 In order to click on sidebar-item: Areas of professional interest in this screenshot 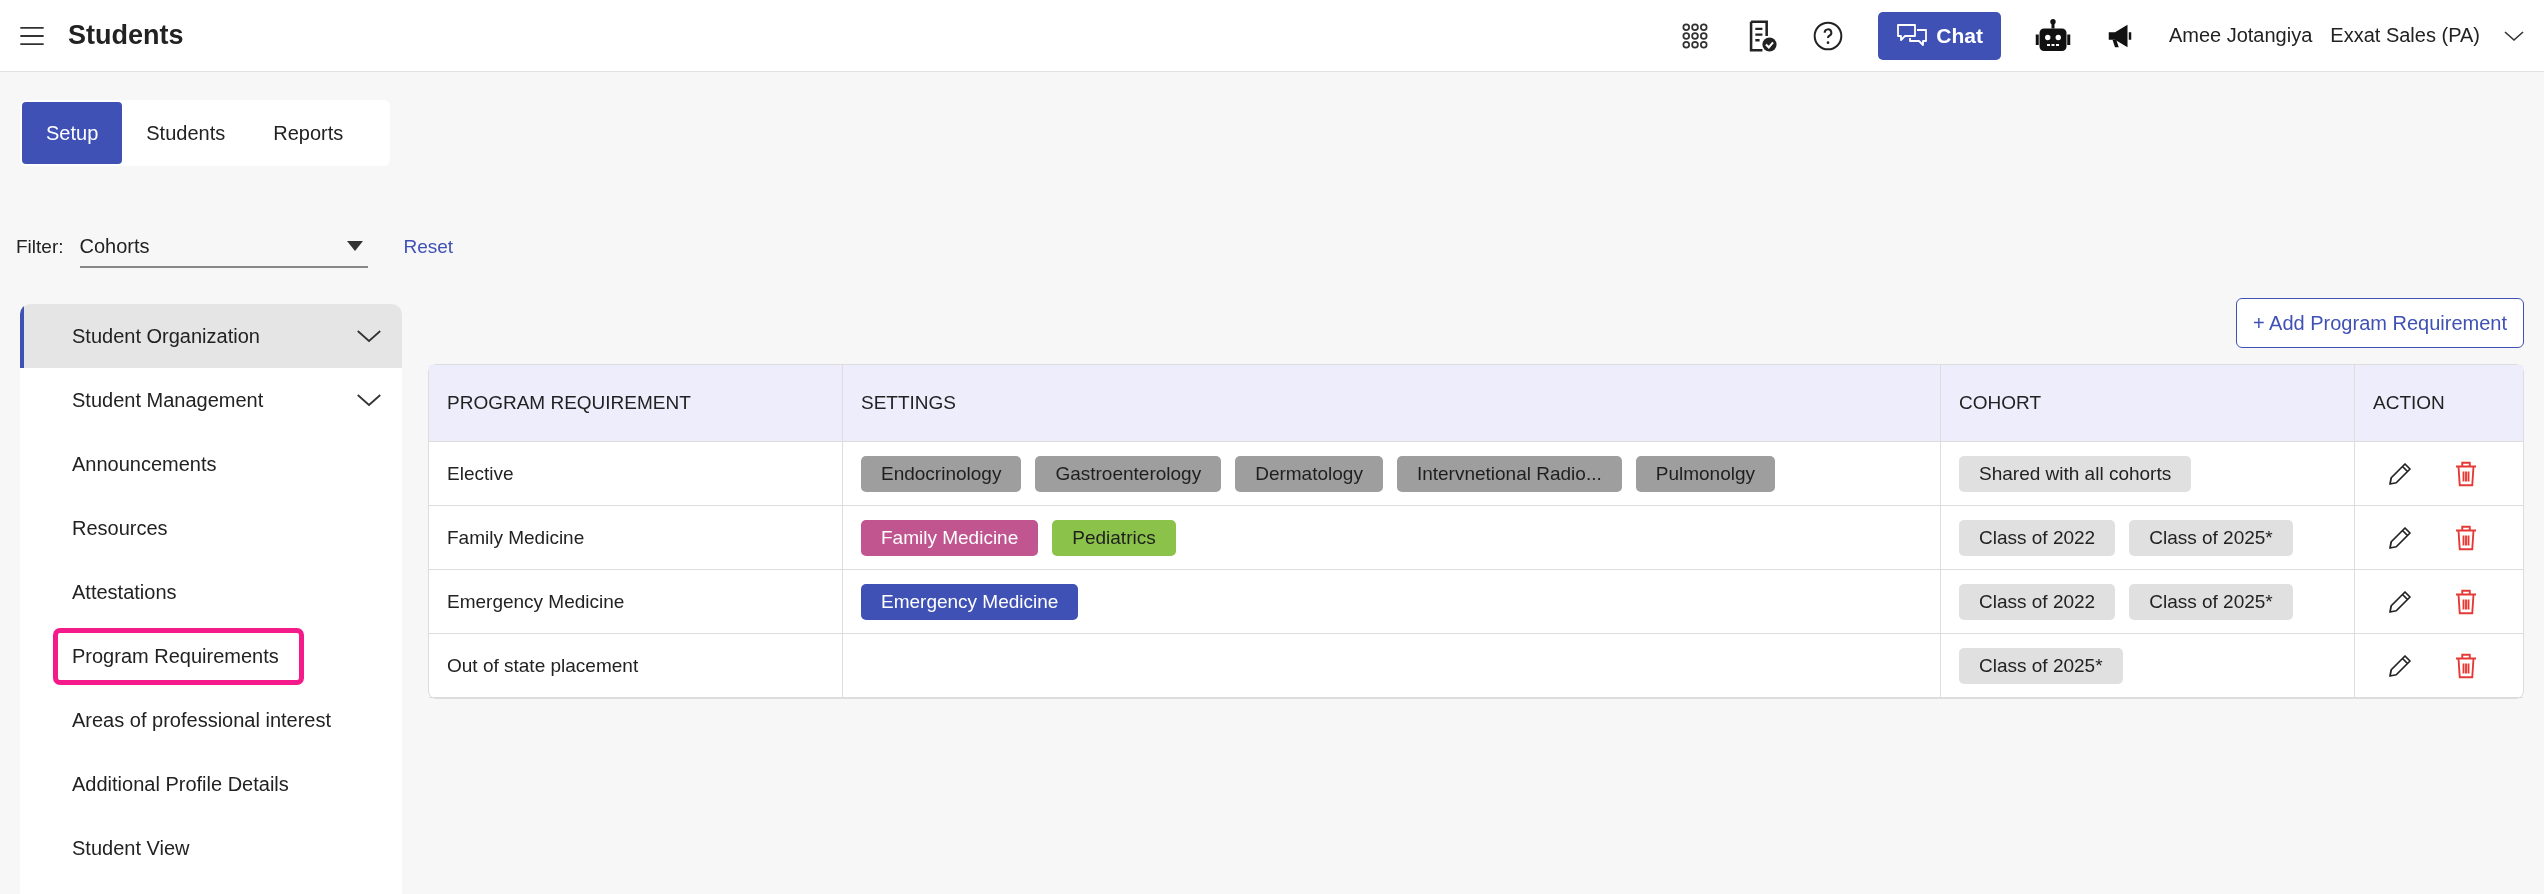, I will do `click(211, 720)`.